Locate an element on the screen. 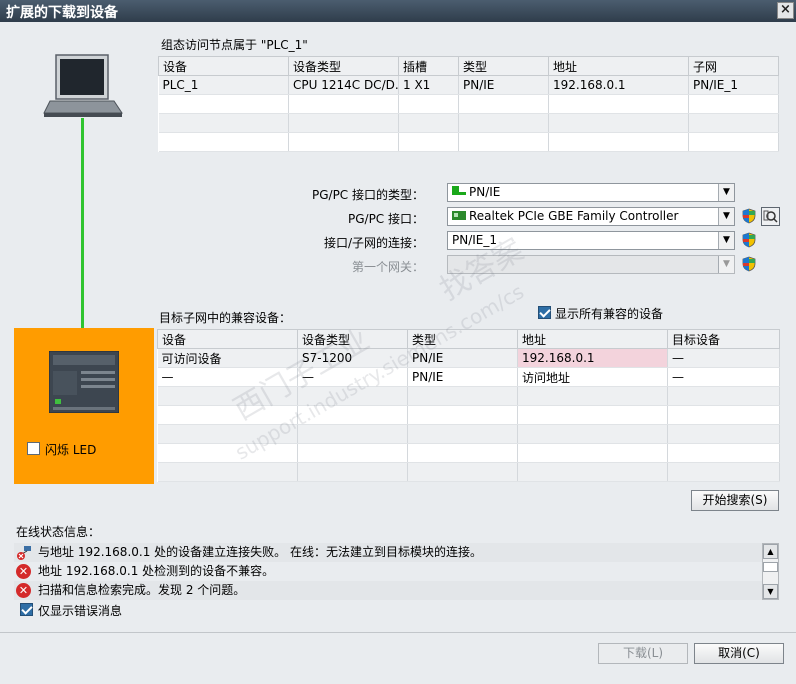 This screenshot has height=684, width=796. subnet-select: PN/IE_1 ▼ is located at coordinates (591, 240).